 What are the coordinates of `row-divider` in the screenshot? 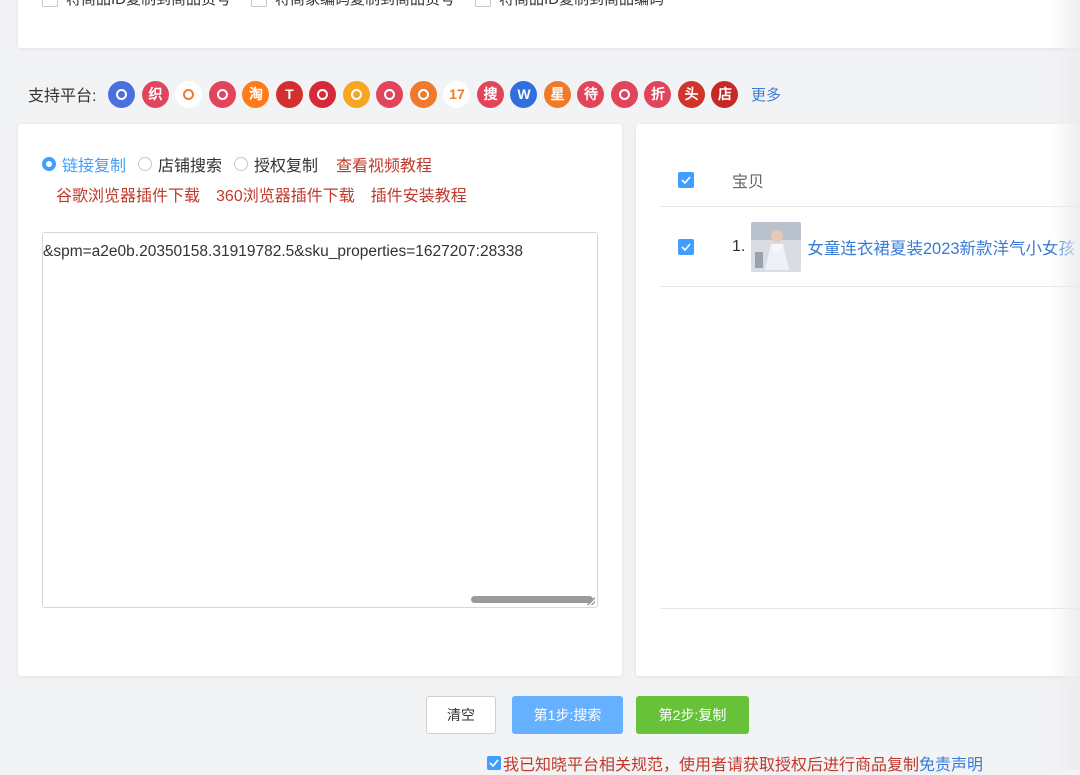 It's located at (870, 286).